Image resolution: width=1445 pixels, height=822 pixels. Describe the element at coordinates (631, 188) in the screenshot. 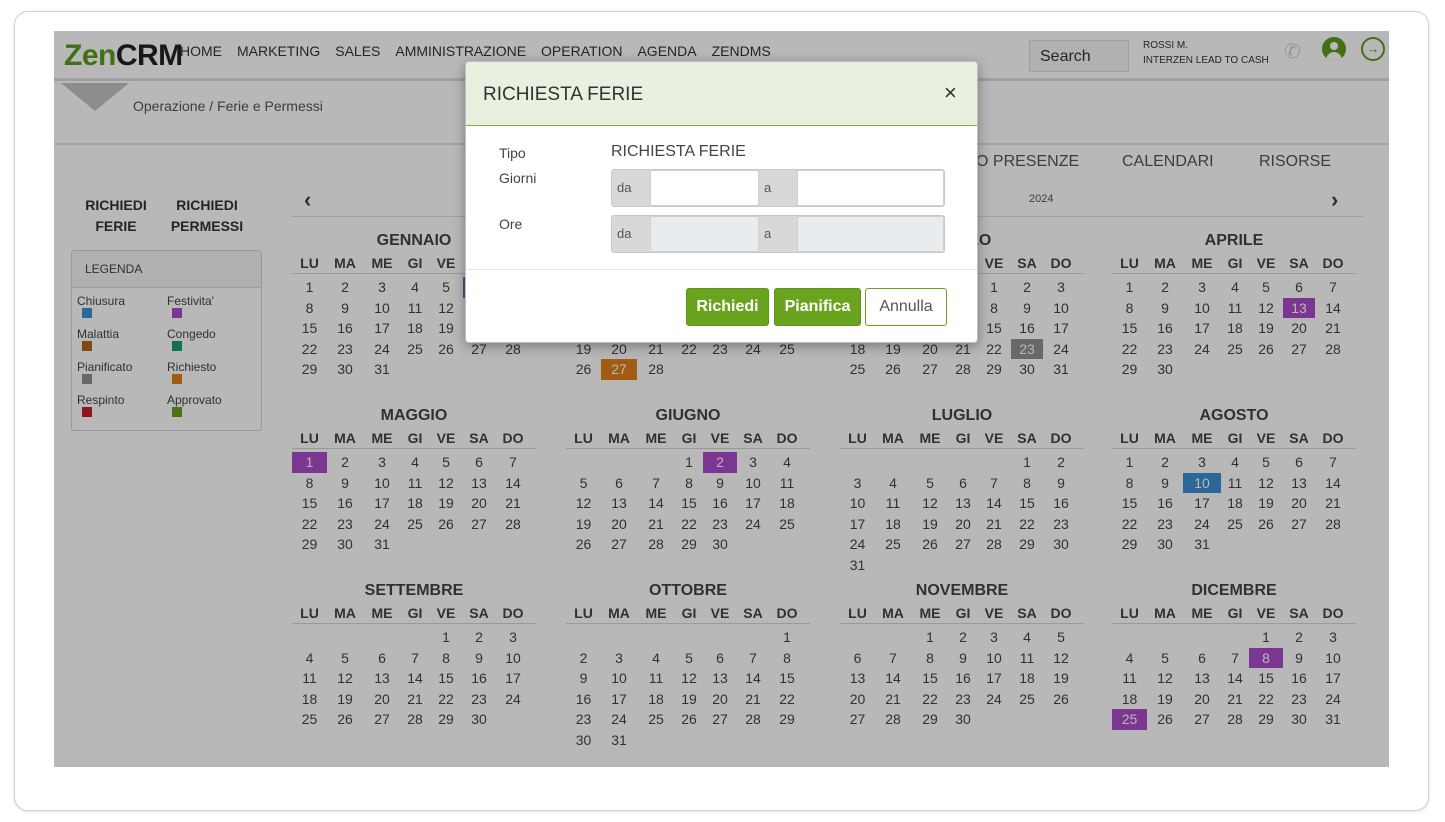

I see `giorni-da-addon: da` at that location.